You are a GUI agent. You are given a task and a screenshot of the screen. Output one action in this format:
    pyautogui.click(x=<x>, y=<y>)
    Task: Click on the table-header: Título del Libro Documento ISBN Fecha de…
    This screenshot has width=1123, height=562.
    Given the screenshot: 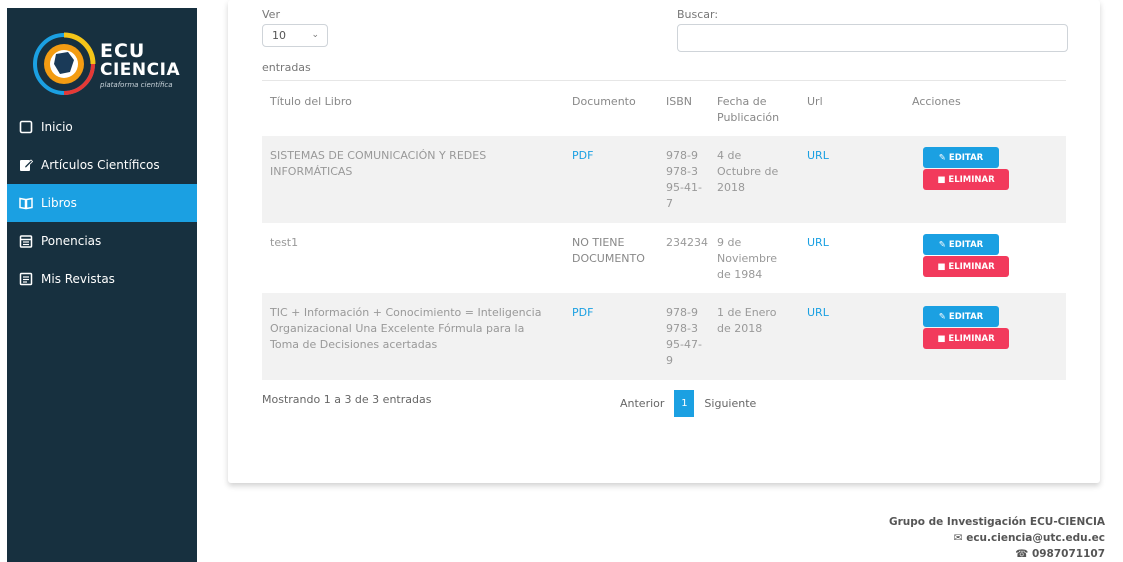 What is the action you would take?
    pyautogui.click(x=664, y=108)
    